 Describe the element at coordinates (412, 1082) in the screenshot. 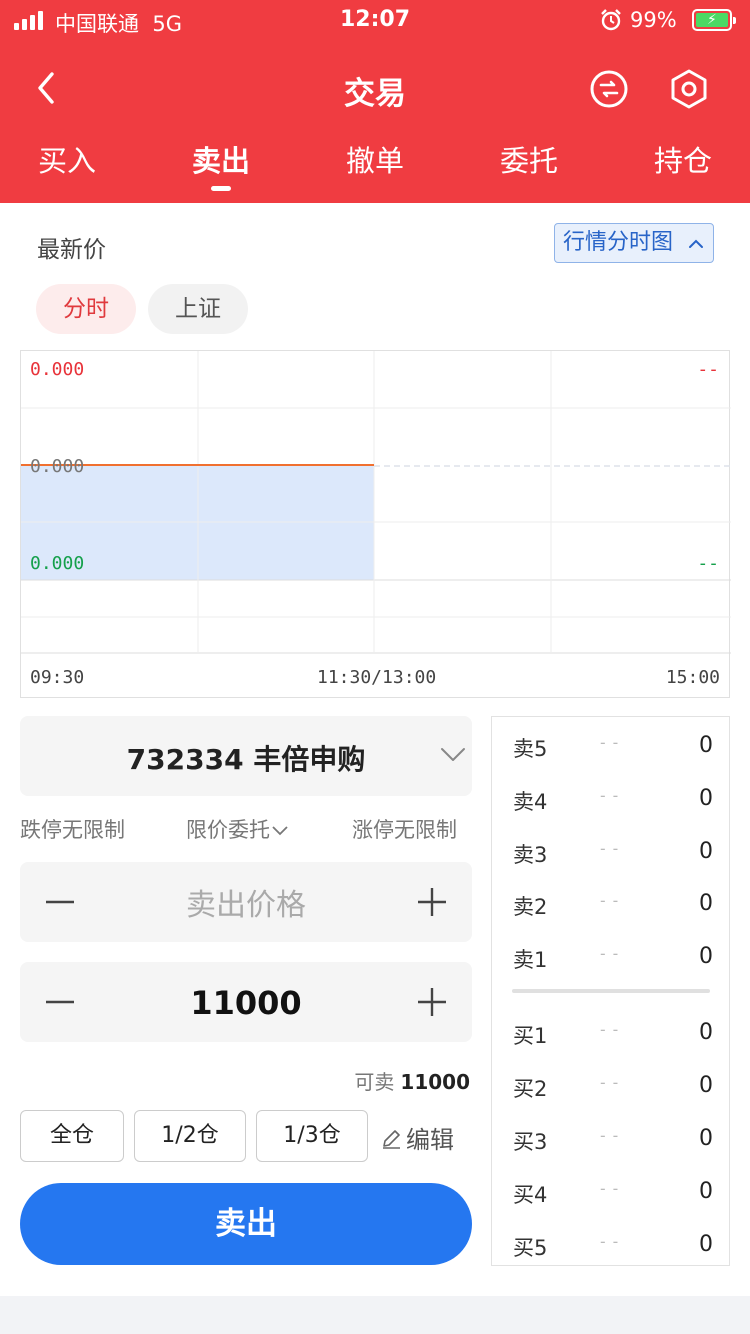

I see `available-to-sell: 可卖 11000` at that location.